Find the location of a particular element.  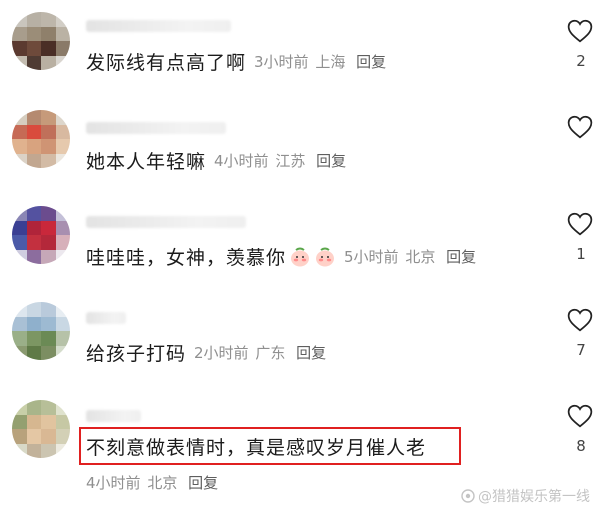

comment-line: 发际线有点高了啊 3小时前 上海 回复 is located at coordinates (236, 61).